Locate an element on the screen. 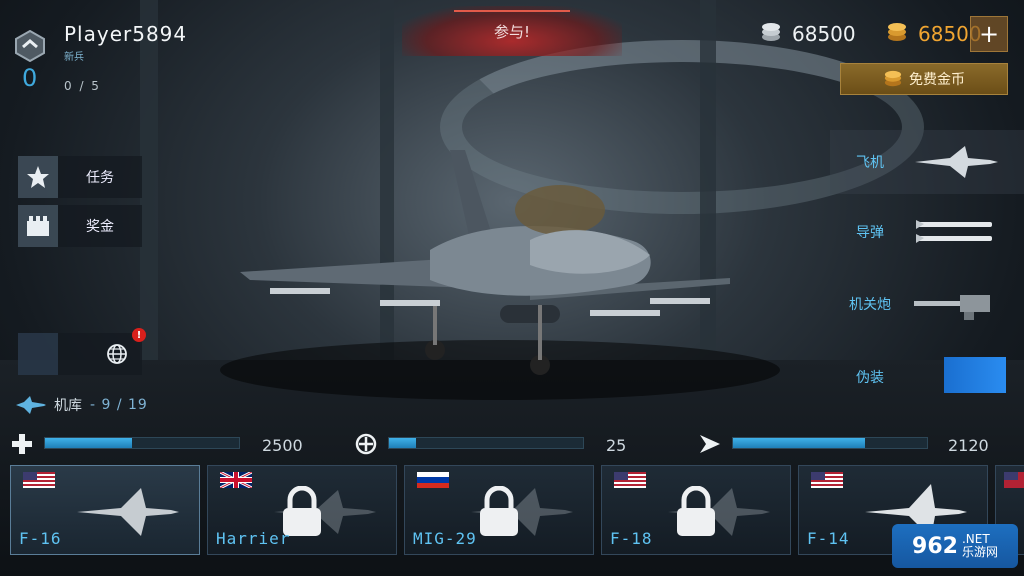 The height and width of the screenshot is (576, 1024). aircraft-card-mig29: MIG-29 is located at coordinates (499, 510).